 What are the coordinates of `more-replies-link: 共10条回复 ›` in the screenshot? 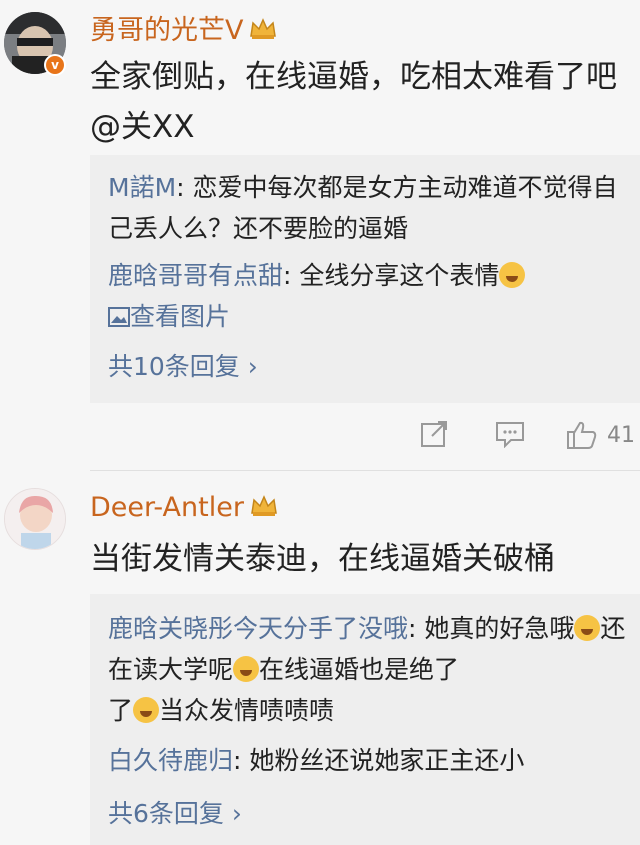 It's located at (183, 365).